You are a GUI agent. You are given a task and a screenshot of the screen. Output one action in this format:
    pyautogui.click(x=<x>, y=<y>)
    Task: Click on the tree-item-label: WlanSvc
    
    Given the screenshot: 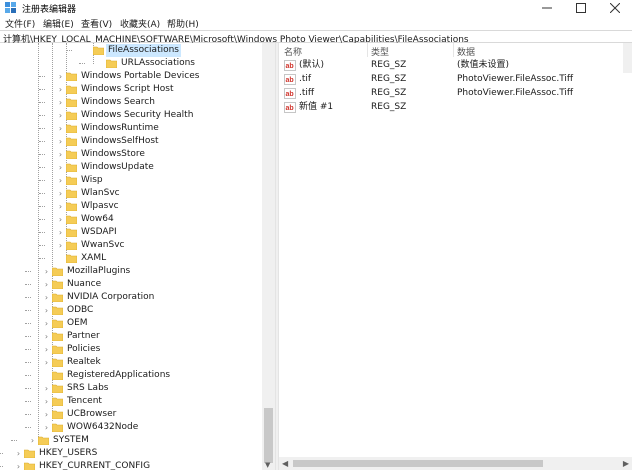 What is the action you would take?
    pyautogui.click(x=100, y=193)
    